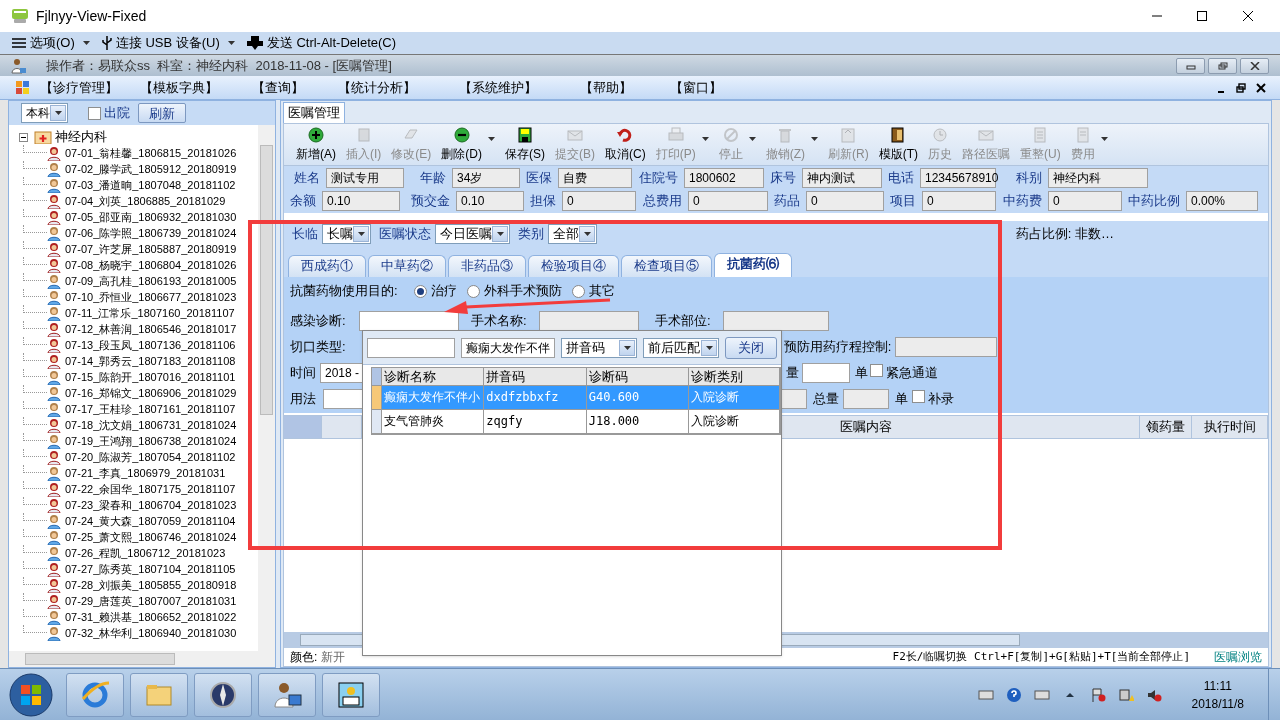  I want to click on info-field: 12345678910, so click(958, 178).